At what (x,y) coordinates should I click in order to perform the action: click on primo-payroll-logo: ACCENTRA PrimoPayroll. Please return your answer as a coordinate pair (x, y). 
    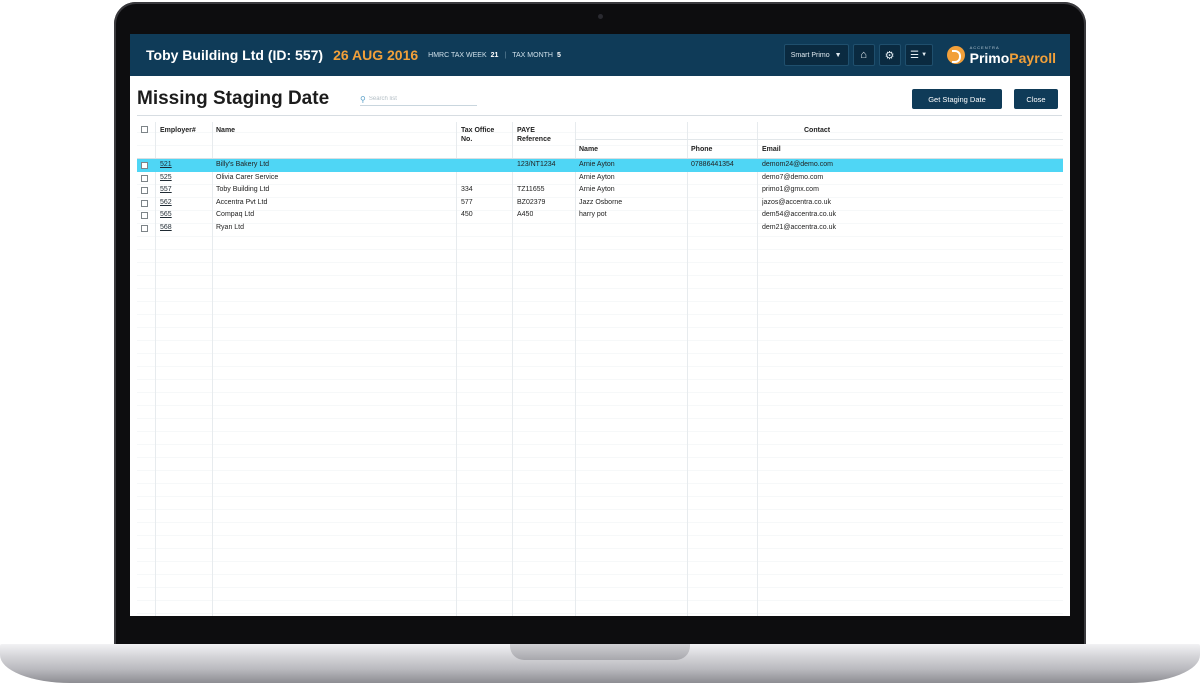
    Looking at the image, I should click on (1001, 55).